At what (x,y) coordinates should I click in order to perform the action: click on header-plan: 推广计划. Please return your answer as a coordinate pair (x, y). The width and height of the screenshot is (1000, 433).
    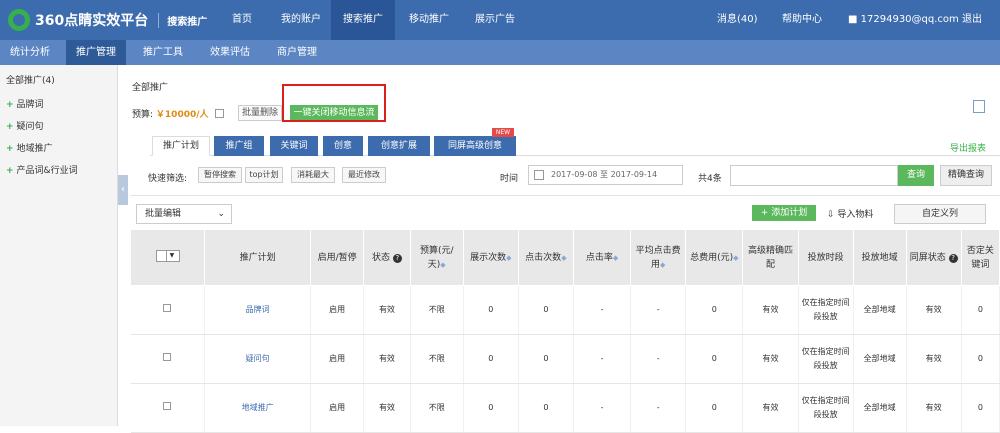
    Looking at the image, I should click on (258, 257).